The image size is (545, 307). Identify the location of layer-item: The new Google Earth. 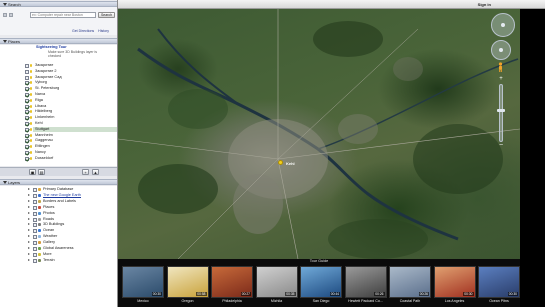
(54, 195).